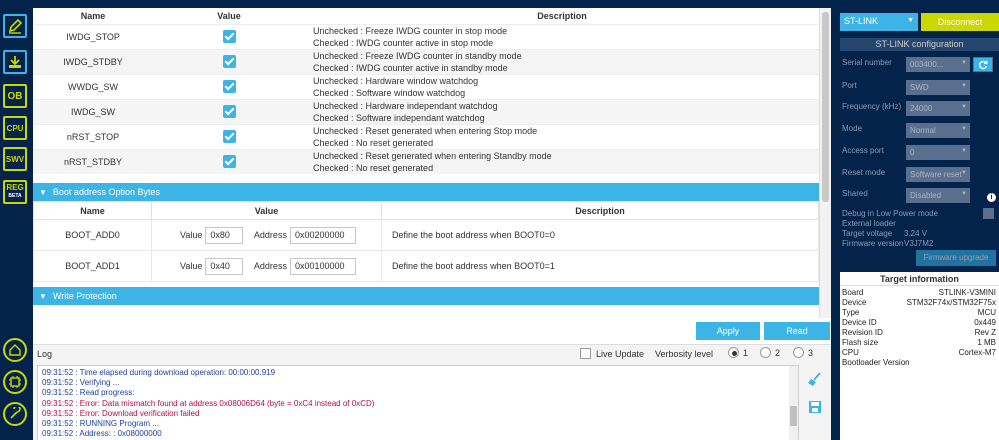  Describe the element at coordinates (15, 159) in the screenshot. I see `swv-button: SWV` at that location.